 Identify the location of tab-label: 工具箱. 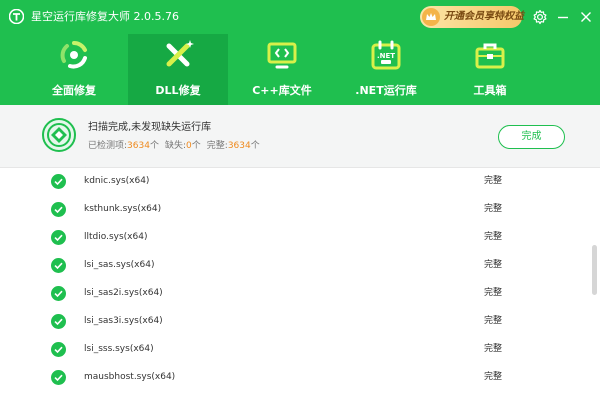
(490, 90).